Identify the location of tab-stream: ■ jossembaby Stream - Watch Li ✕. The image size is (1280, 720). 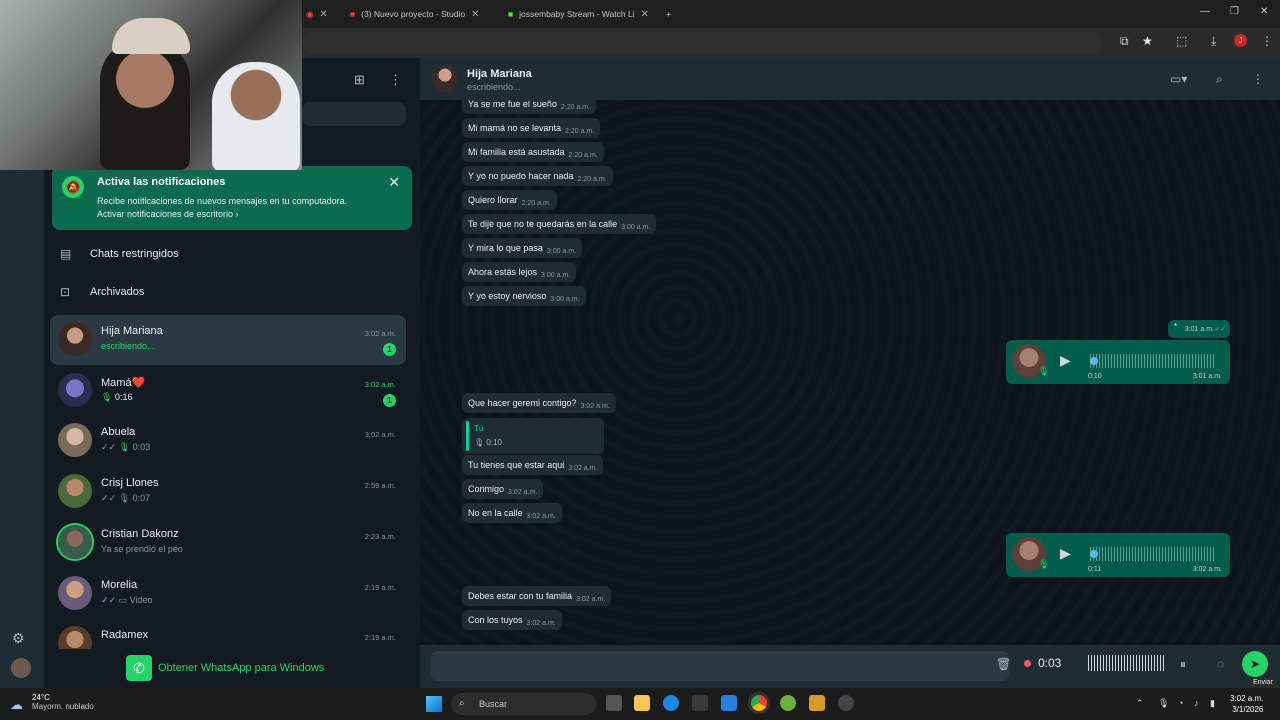
(583, 14).